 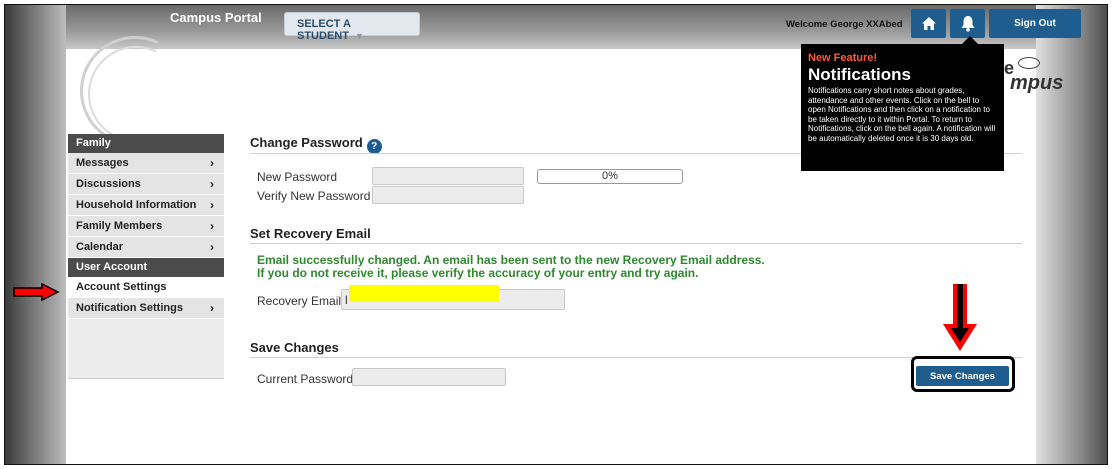 I want to click on verify-password-label: Verify New Password, so click(x=314, y=196).